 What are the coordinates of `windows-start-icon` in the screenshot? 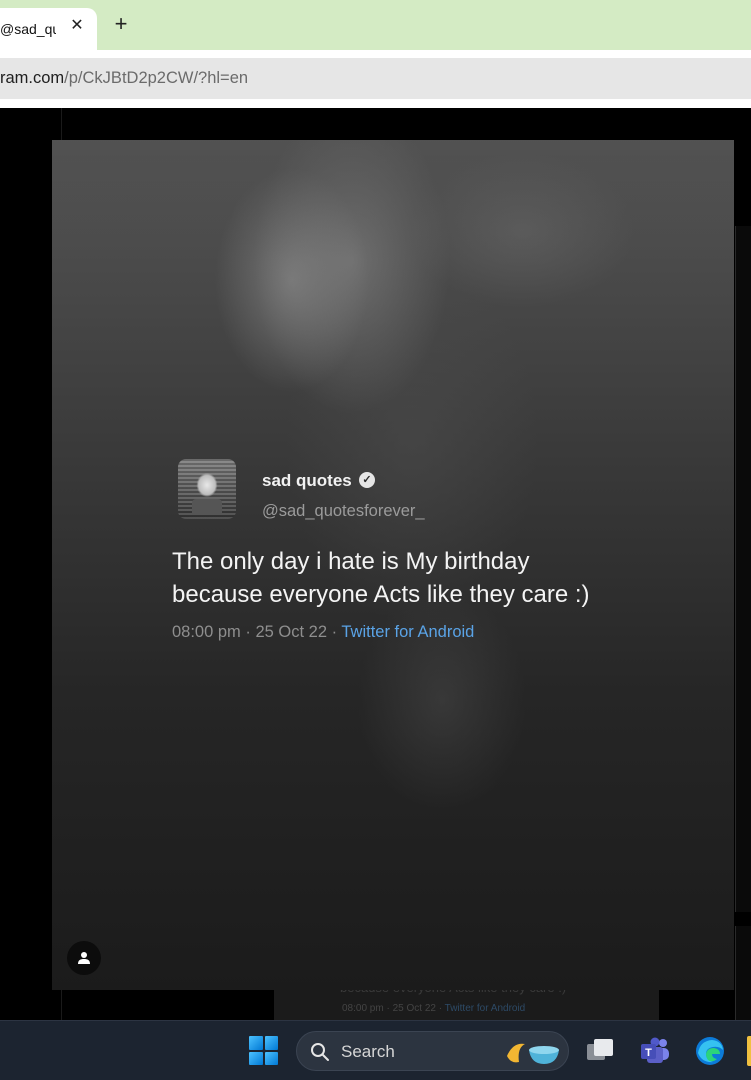 It's located at (263, 1050).